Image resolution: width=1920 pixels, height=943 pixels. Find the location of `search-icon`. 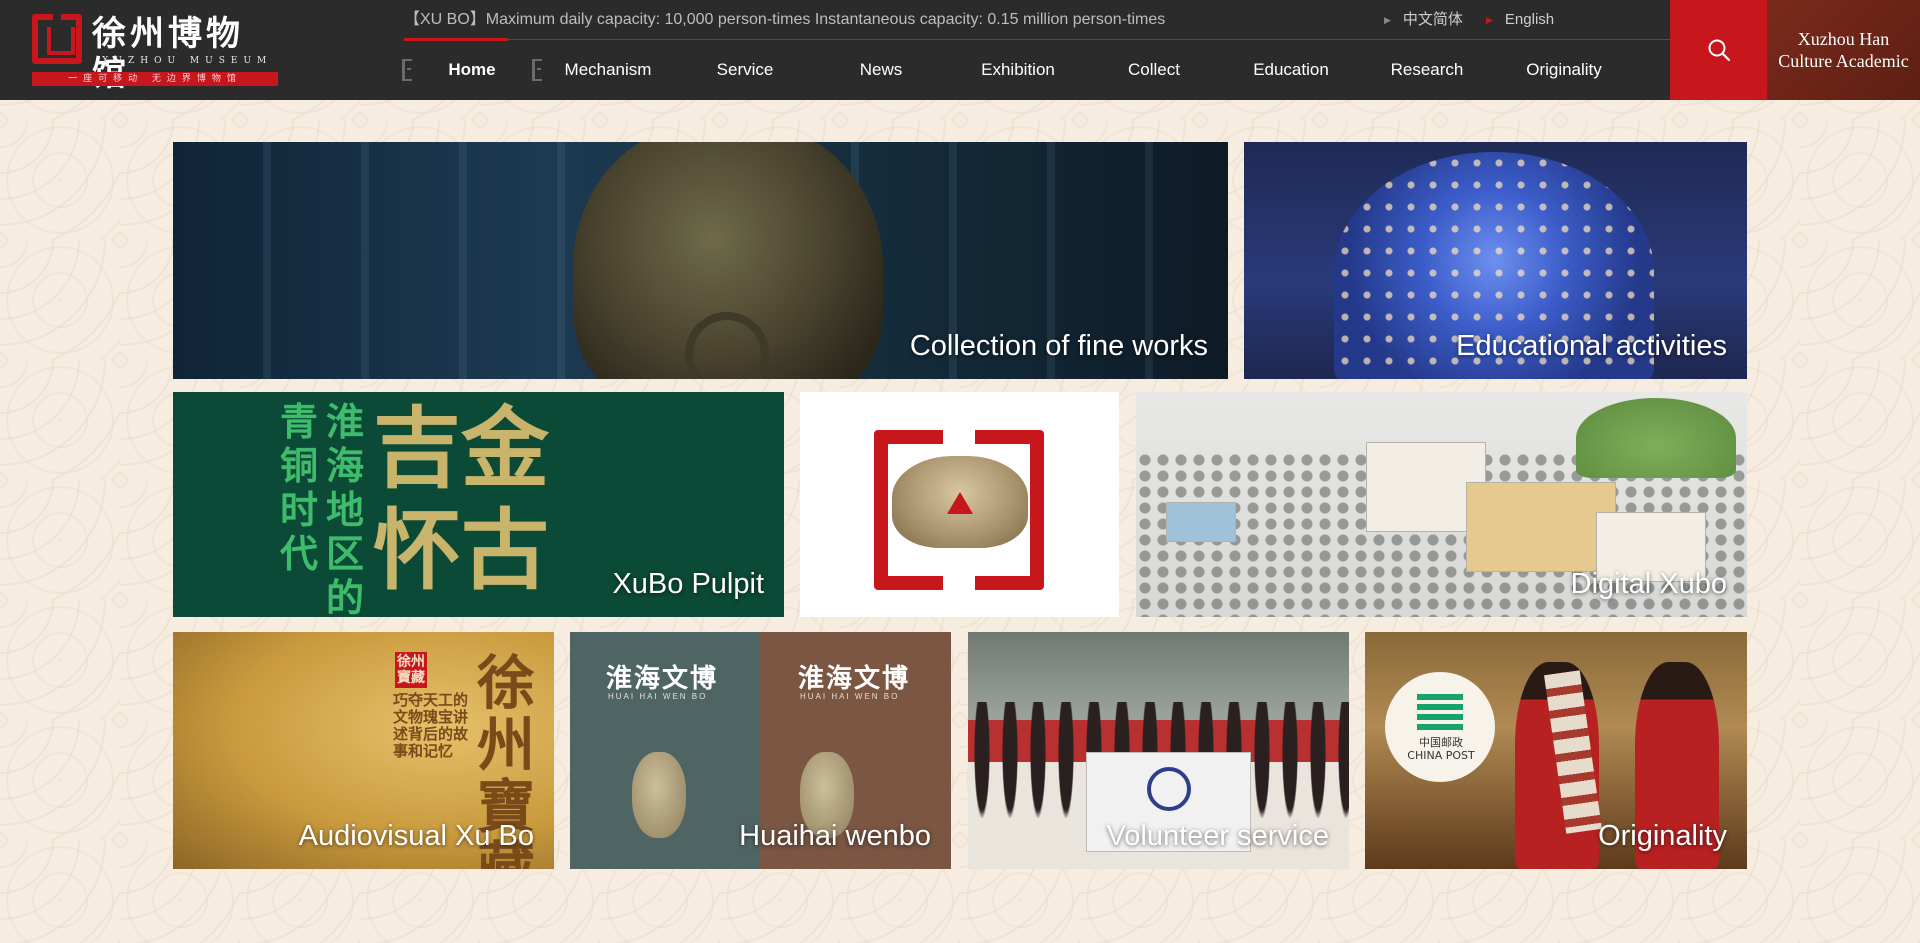

search-icon is located at coordinates (1719, 50).